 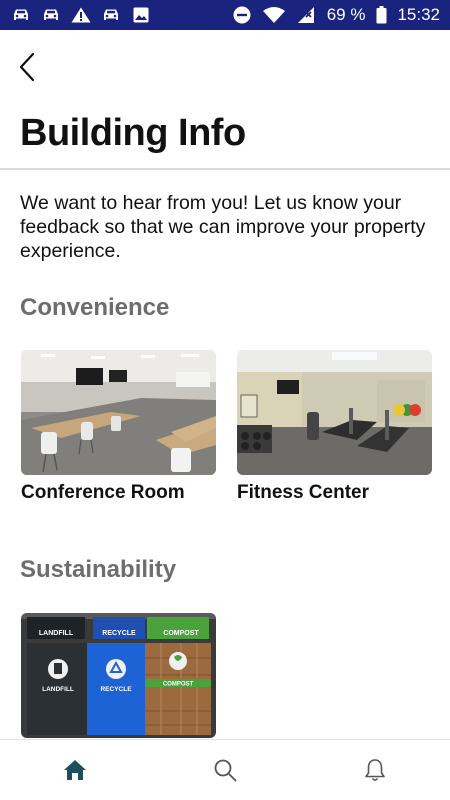 I want to click on conference-room-image, so click(x=118, y=412).